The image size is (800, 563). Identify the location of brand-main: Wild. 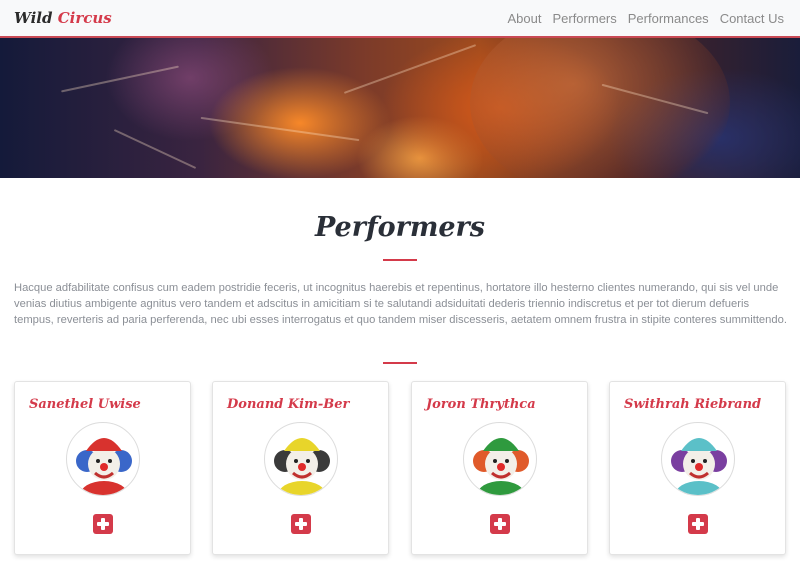
(33, 18).